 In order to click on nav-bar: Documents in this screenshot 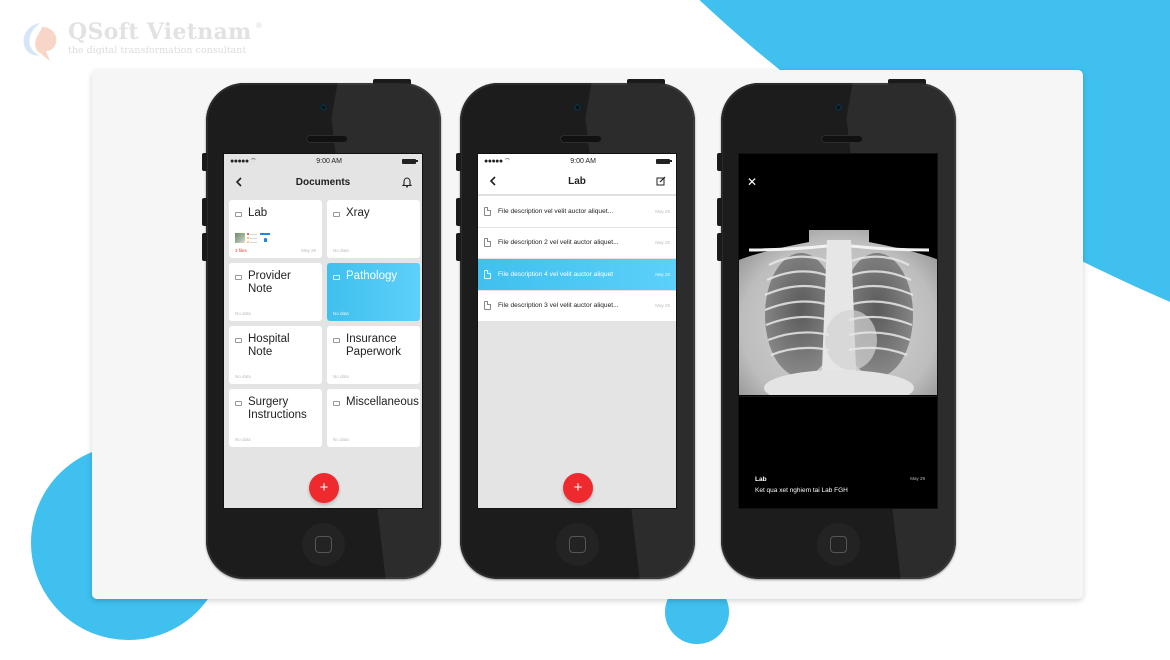, I will do `click(323, 182)`.